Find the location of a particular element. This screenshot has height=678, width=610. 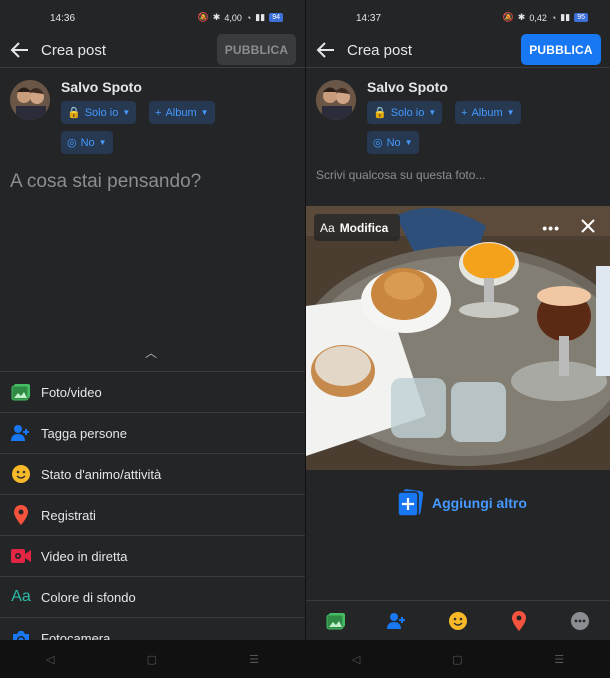

composer-toolbar is located at coordinates (458, 620).